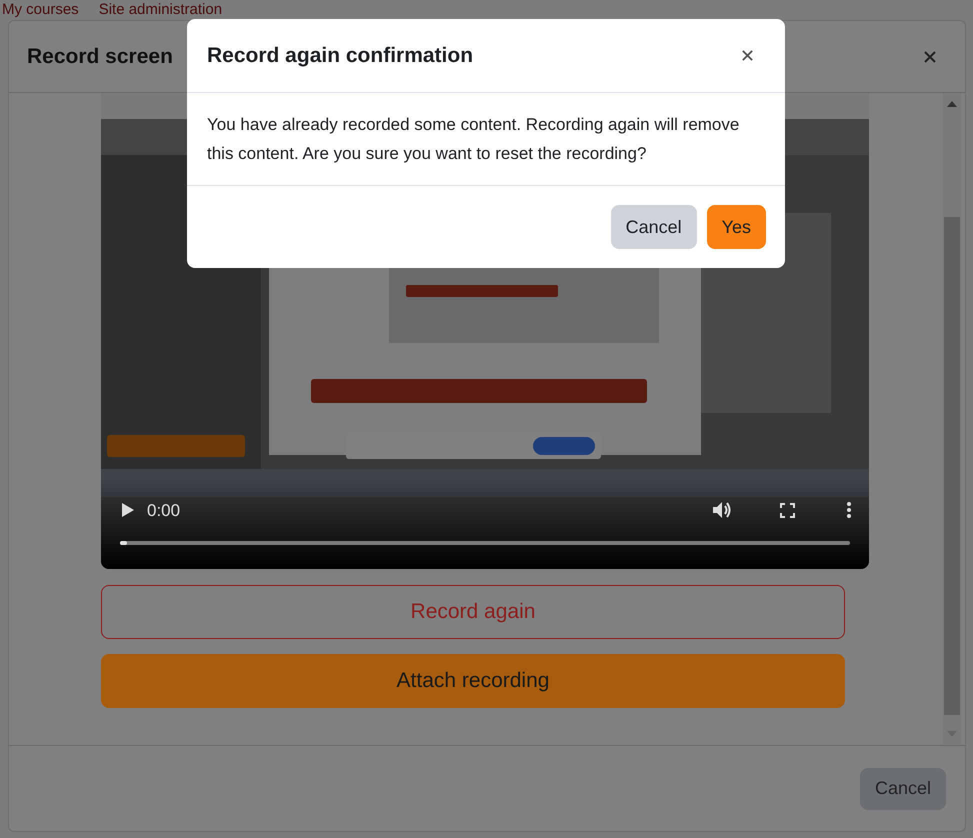 Image resolution: width=973 pixels, height=838 pixels. What do you see at coordinates (100, 57) in the screenshot?
I see `dialog-title: Record screen` at bounding box center [100, 57].